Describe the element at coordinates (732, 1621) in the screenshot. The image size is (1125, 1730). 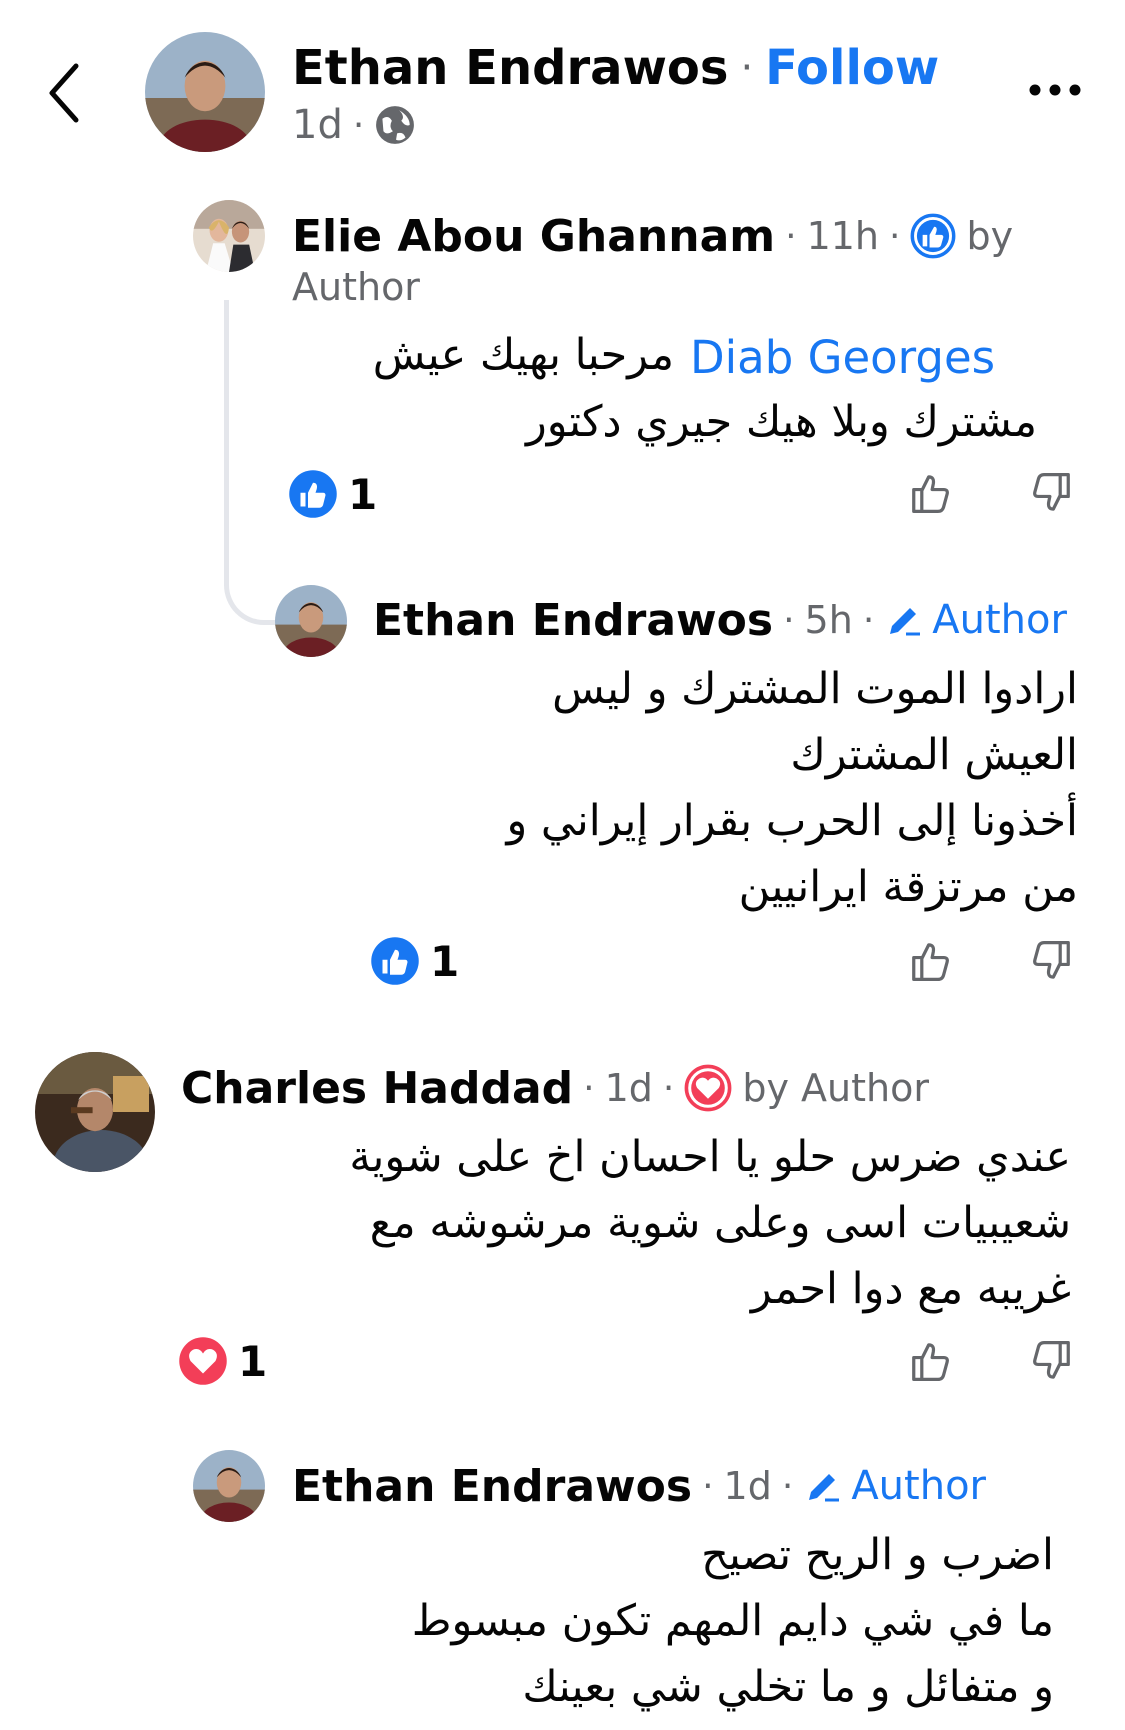
I see `comment-text-line: ما في شي دايم المهم تكون مبسوط` at that location.